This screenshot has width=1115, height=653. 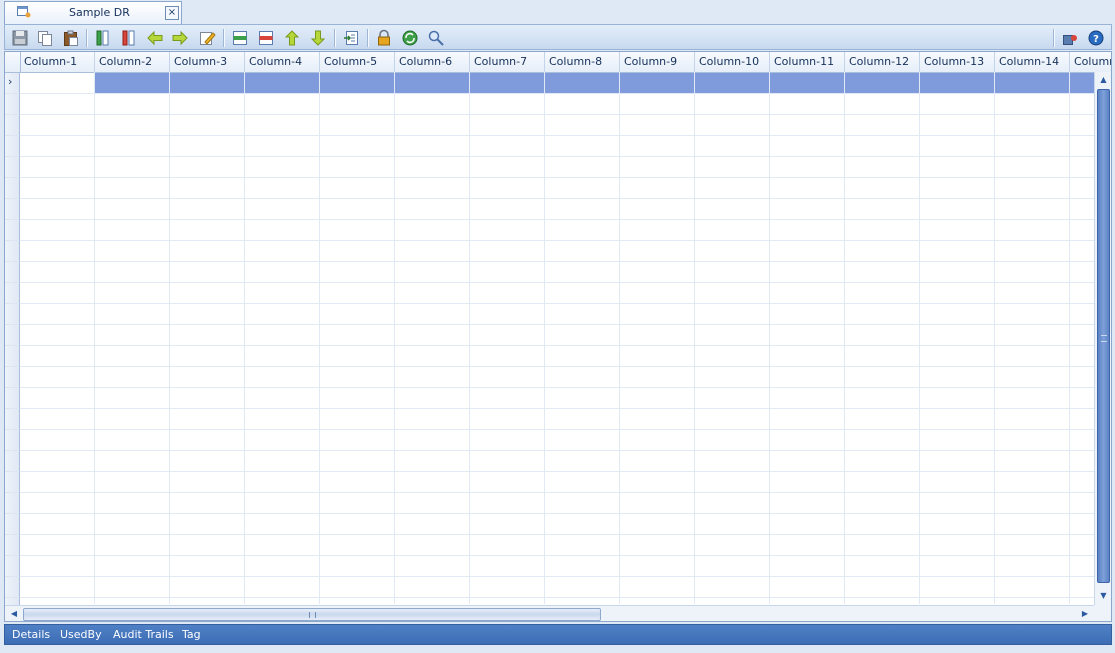 I want to click on export-icon, so click(x=1070, y=38).